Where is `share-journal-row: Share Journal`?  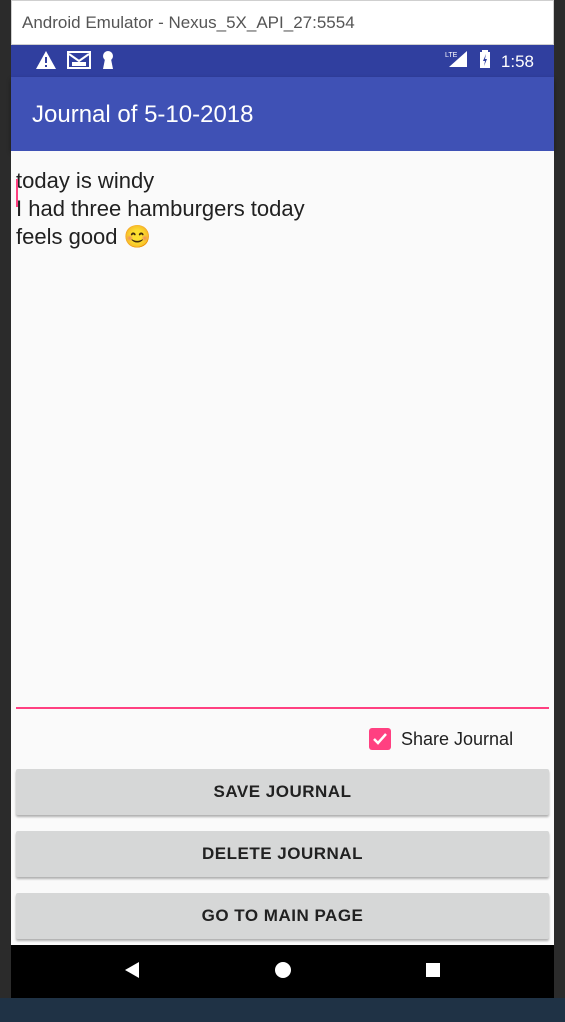
share-journal-row: Share Journal is located at coordinates (441, 739).